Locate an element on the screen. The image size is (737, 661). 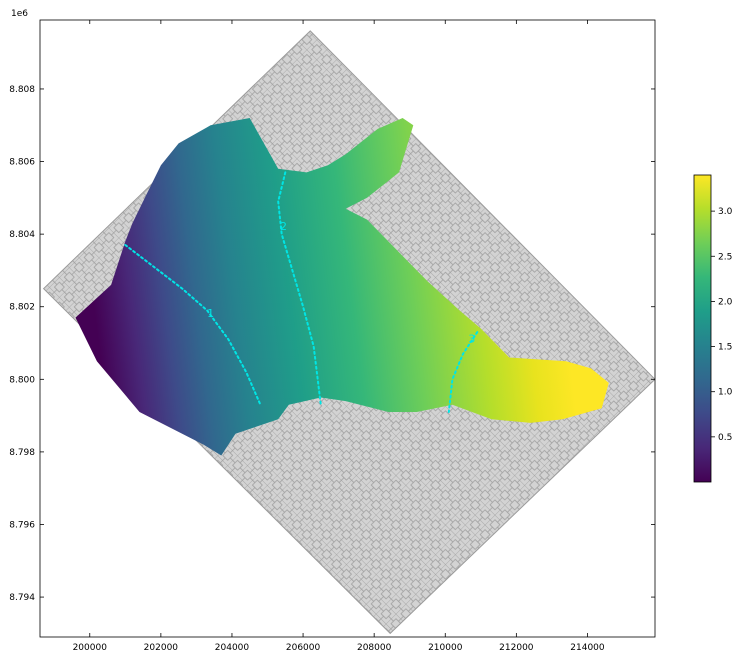
colorbar-tick-label: 3.0 is located at coordinates (725, 212).